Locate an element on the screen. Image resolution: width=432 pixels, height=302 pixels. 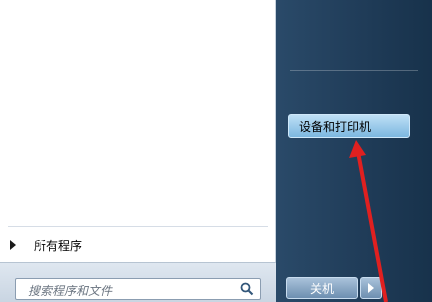
right-item-control-panel: 控制面板 is located at coordinates (77, 90).